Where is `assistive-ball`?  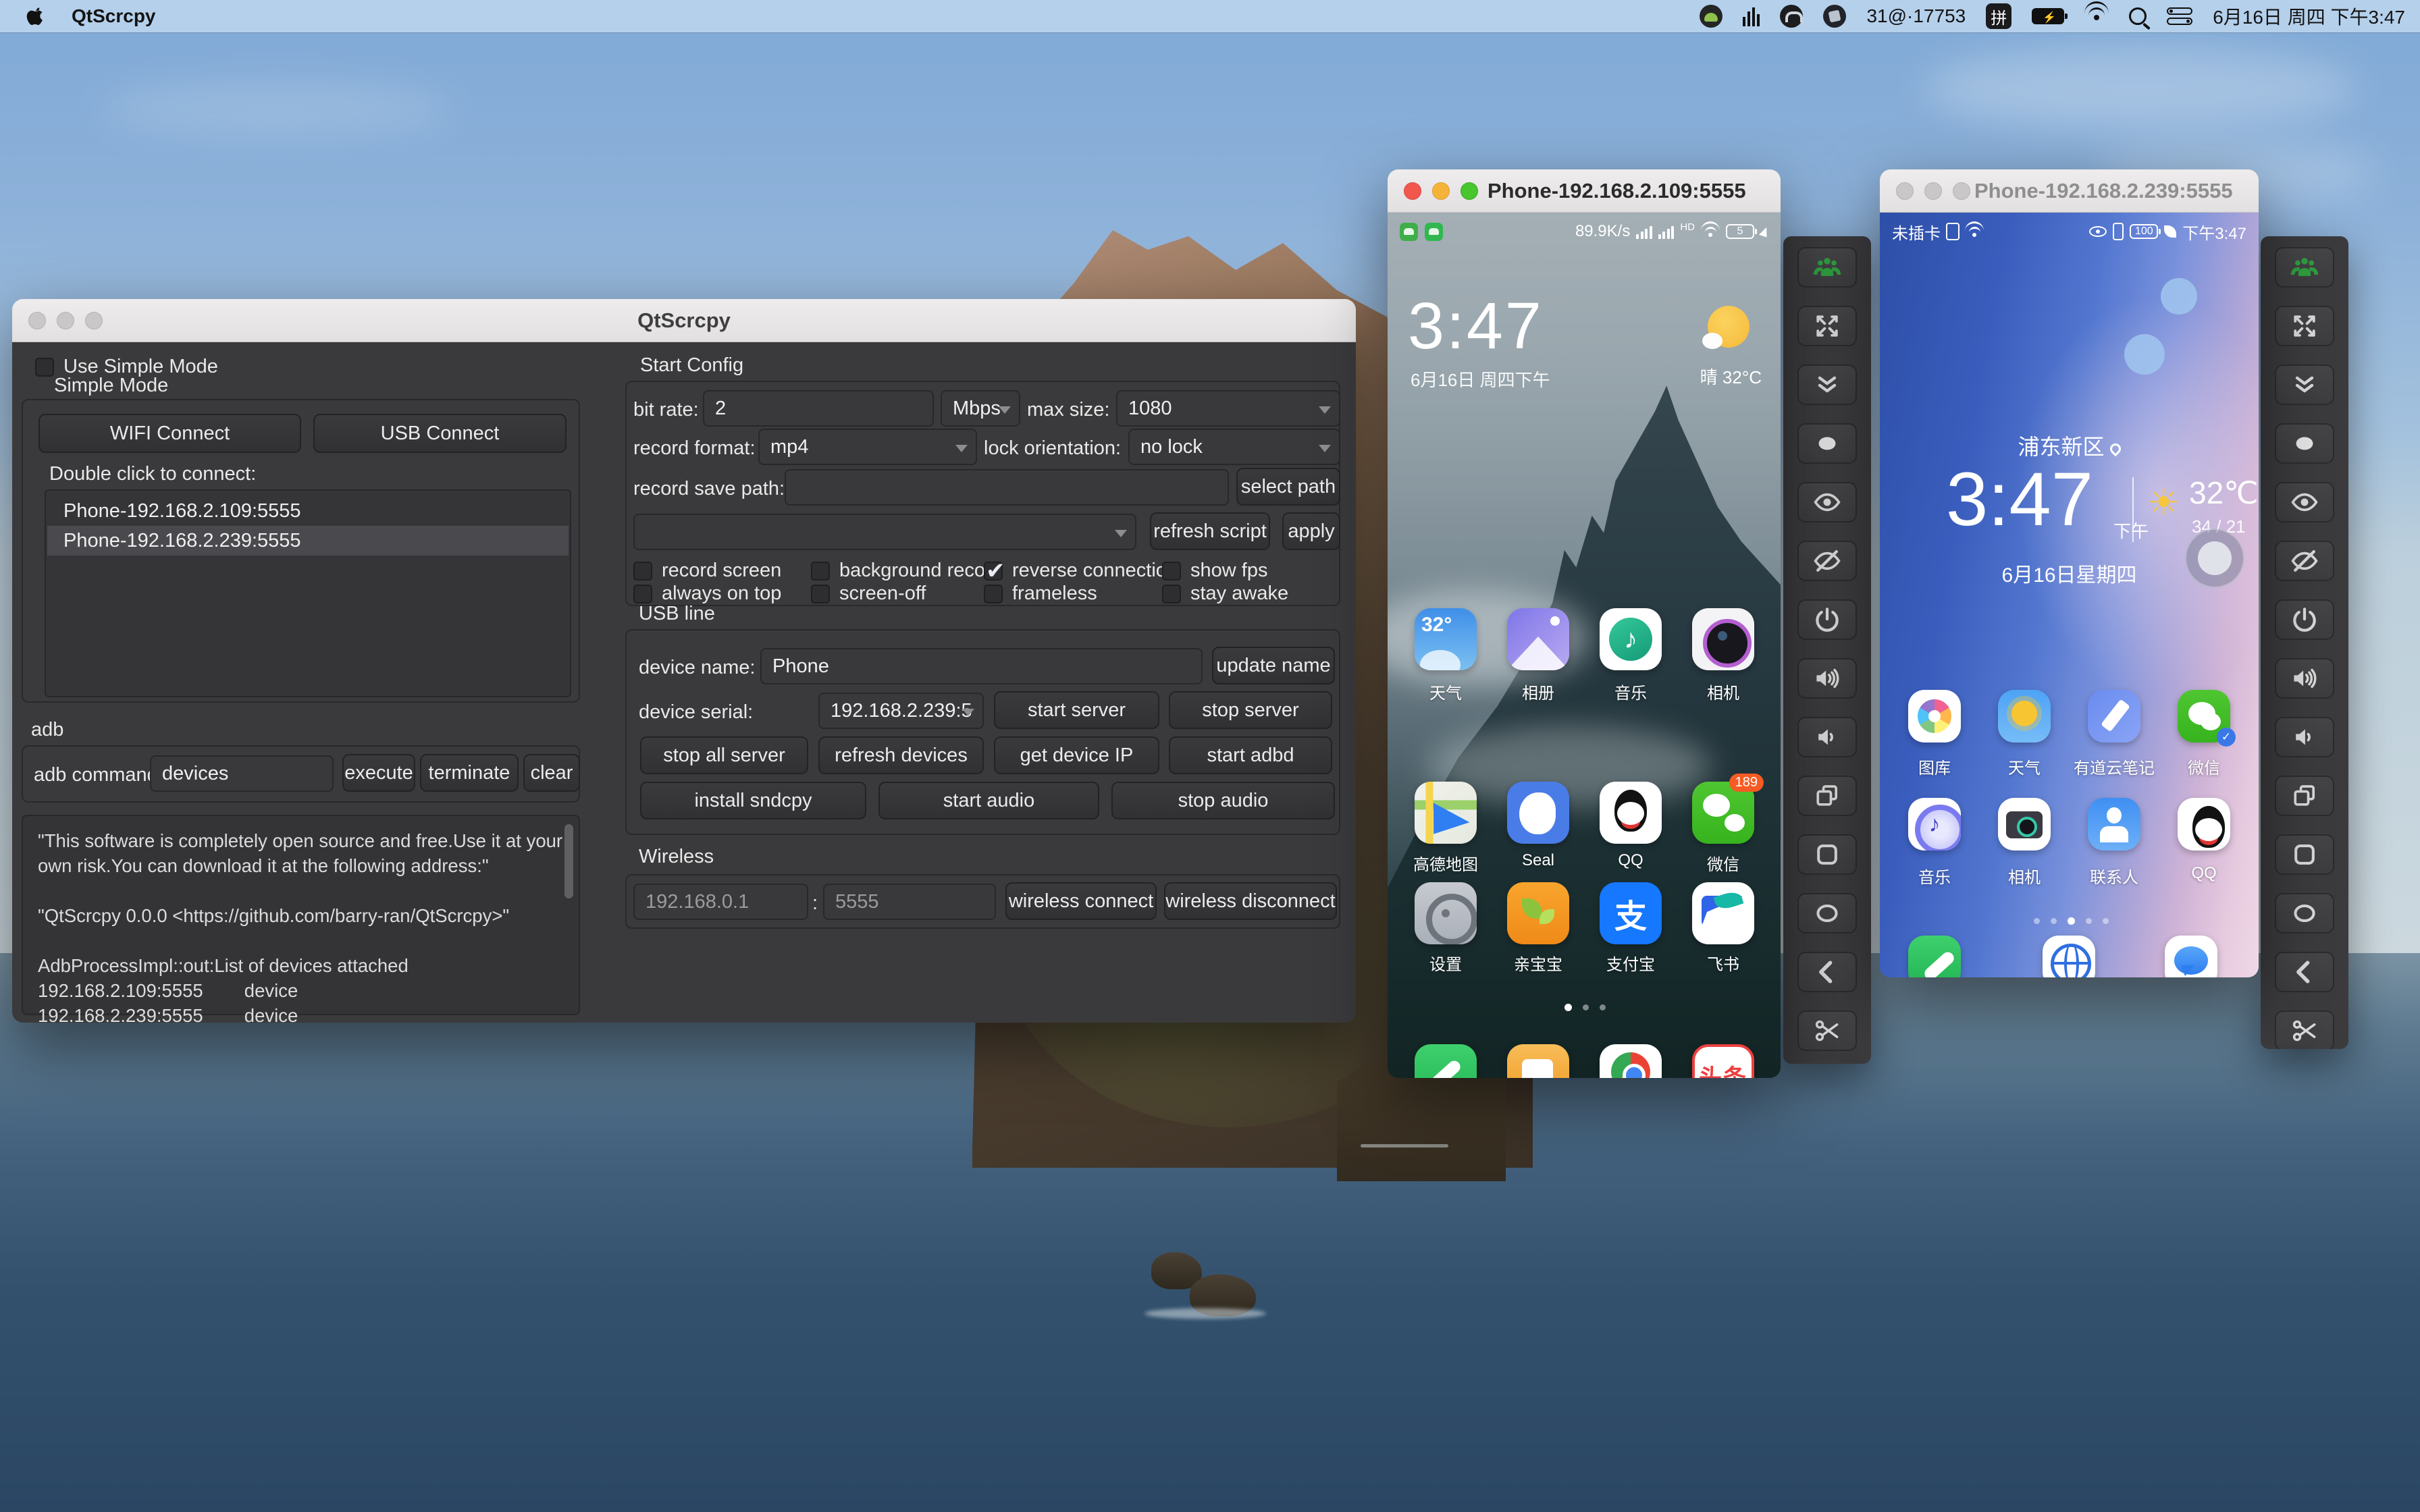
assistive-ball is located at coordinates (2214, 558).